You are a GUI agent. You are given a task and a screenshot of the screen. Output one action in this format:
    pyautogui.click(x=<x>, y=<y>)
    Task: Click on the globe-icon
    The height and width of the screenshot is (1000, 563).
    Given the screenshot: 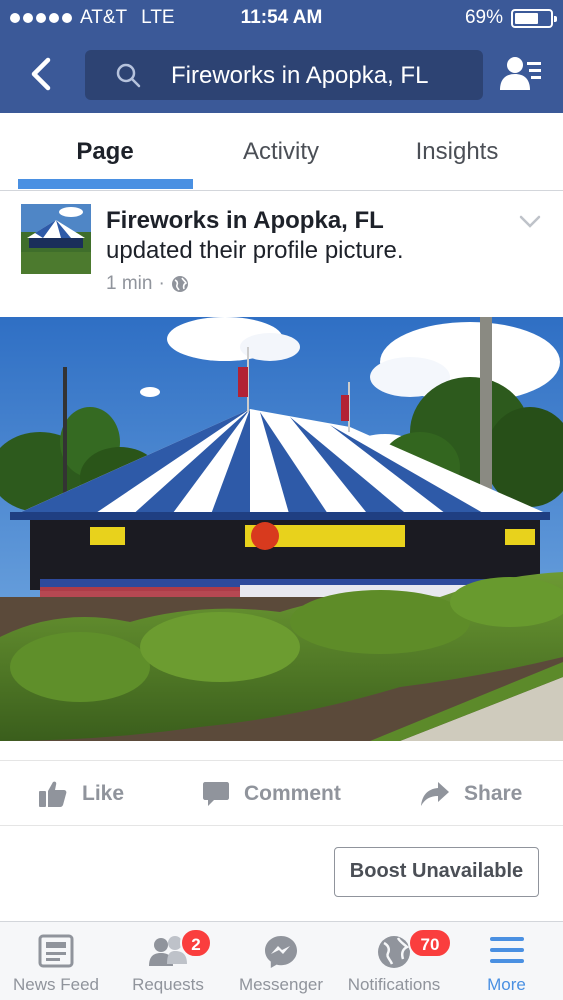 What is the action you would take?
    pyautogui.click(x=394, y=952)
    